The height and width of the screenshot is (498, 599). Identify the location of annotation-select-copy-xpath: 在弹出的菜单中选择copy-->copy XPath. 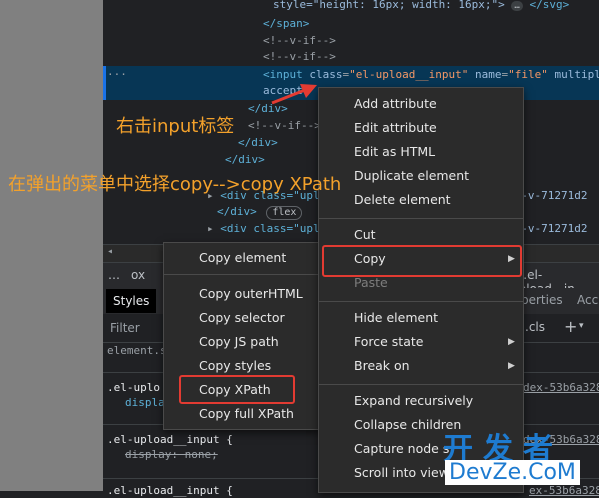
(175, 184).